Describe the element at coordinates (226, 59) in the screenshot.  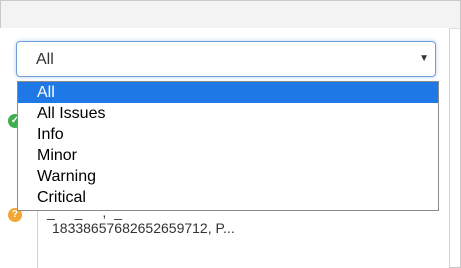
I see `severity-filter-select: All ▼` at that location.